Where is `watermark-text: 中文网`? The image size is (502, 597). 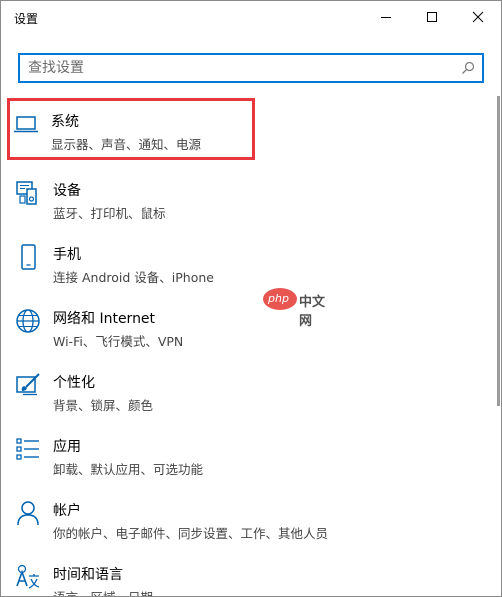 watermark-text: 中文网 is located at coordinates (312, 312).